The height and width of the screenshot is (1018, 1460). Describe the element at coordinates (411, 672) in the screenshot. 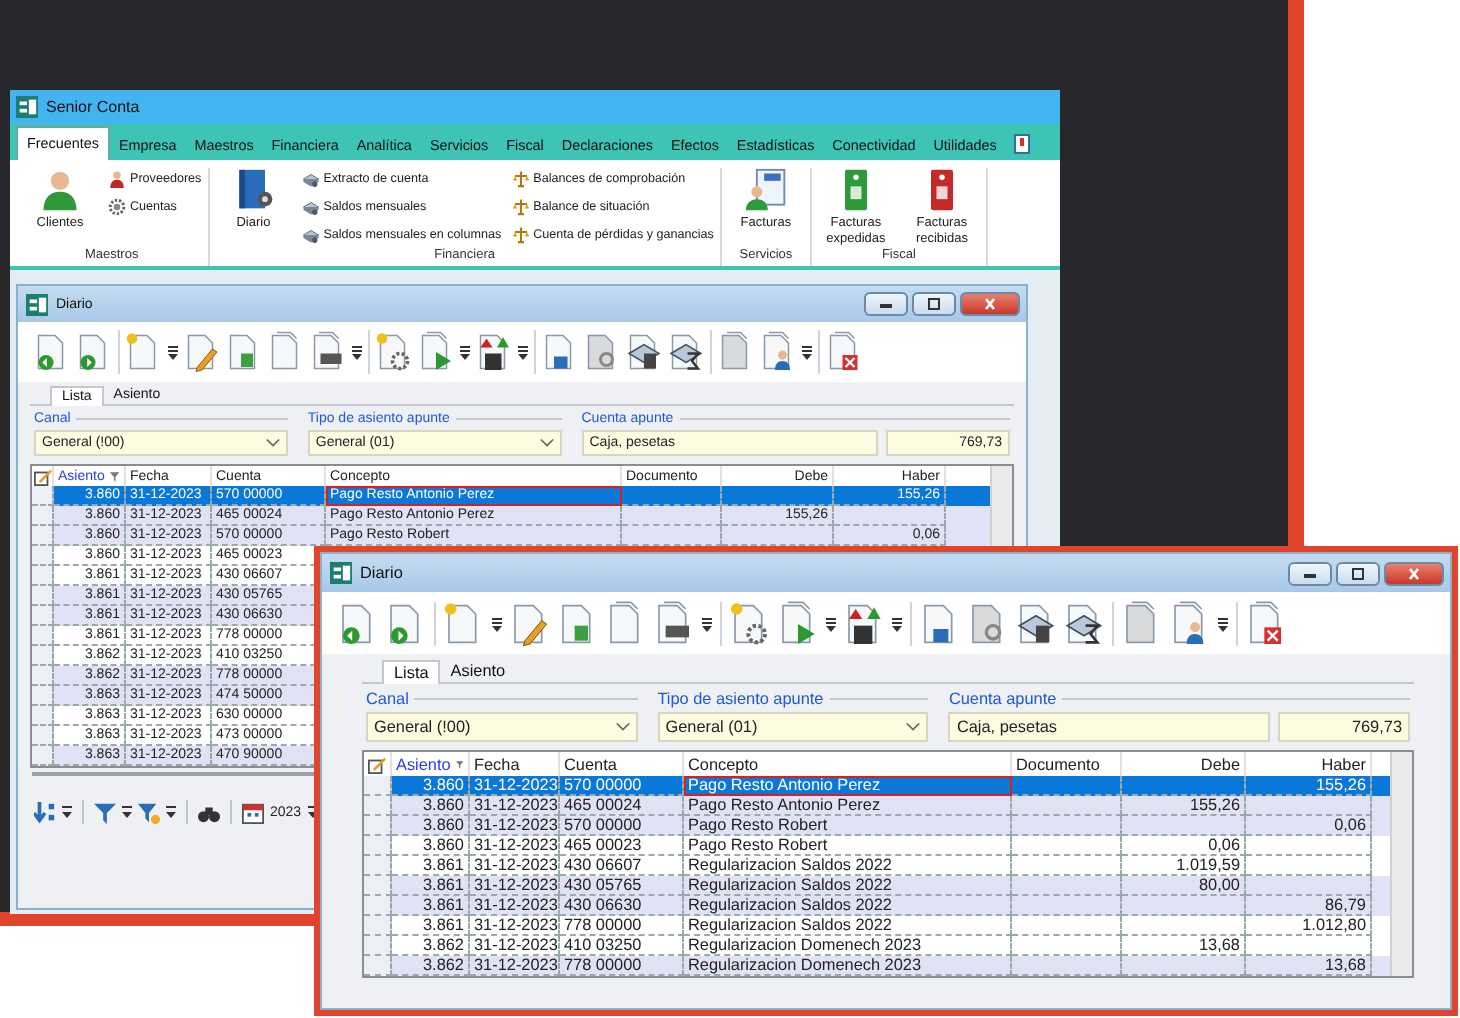

I see `tab: Lista` at that location.